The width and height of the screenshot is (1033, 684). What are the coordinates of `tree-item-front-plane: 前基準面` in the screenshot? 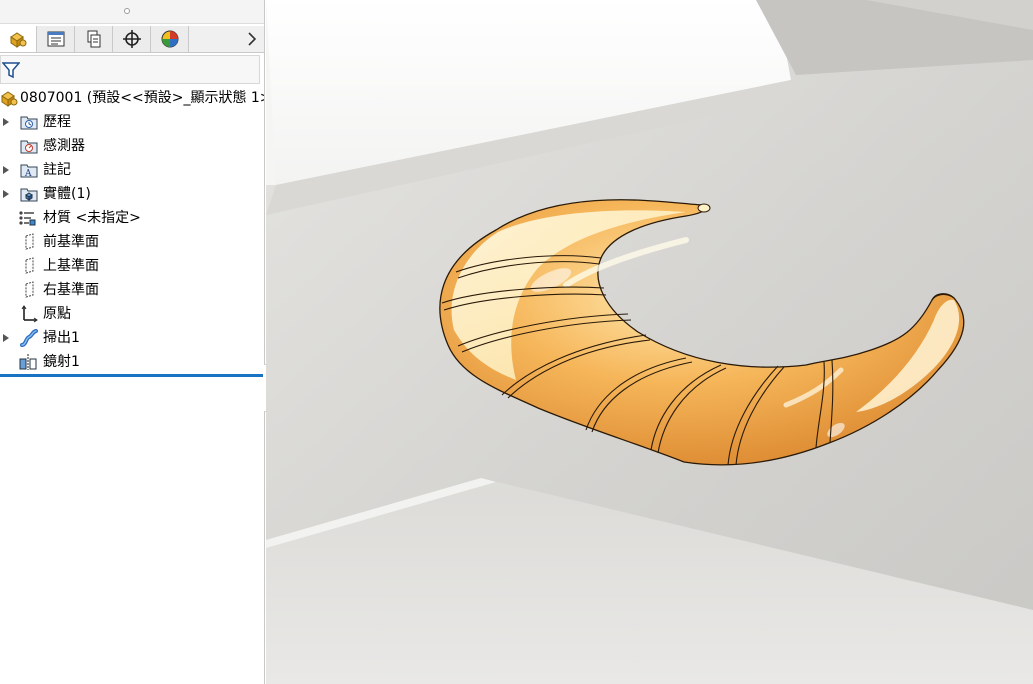 It's located at (132, 242).